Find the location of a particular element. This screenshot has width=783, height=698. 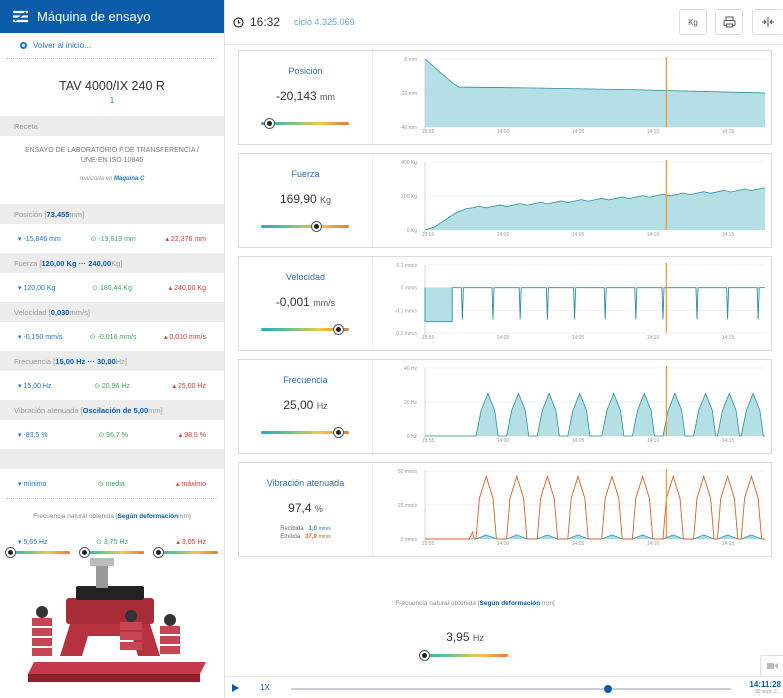

stat-avg: ⊙ -0,016 mm/s is located at coordinates (113, 337).